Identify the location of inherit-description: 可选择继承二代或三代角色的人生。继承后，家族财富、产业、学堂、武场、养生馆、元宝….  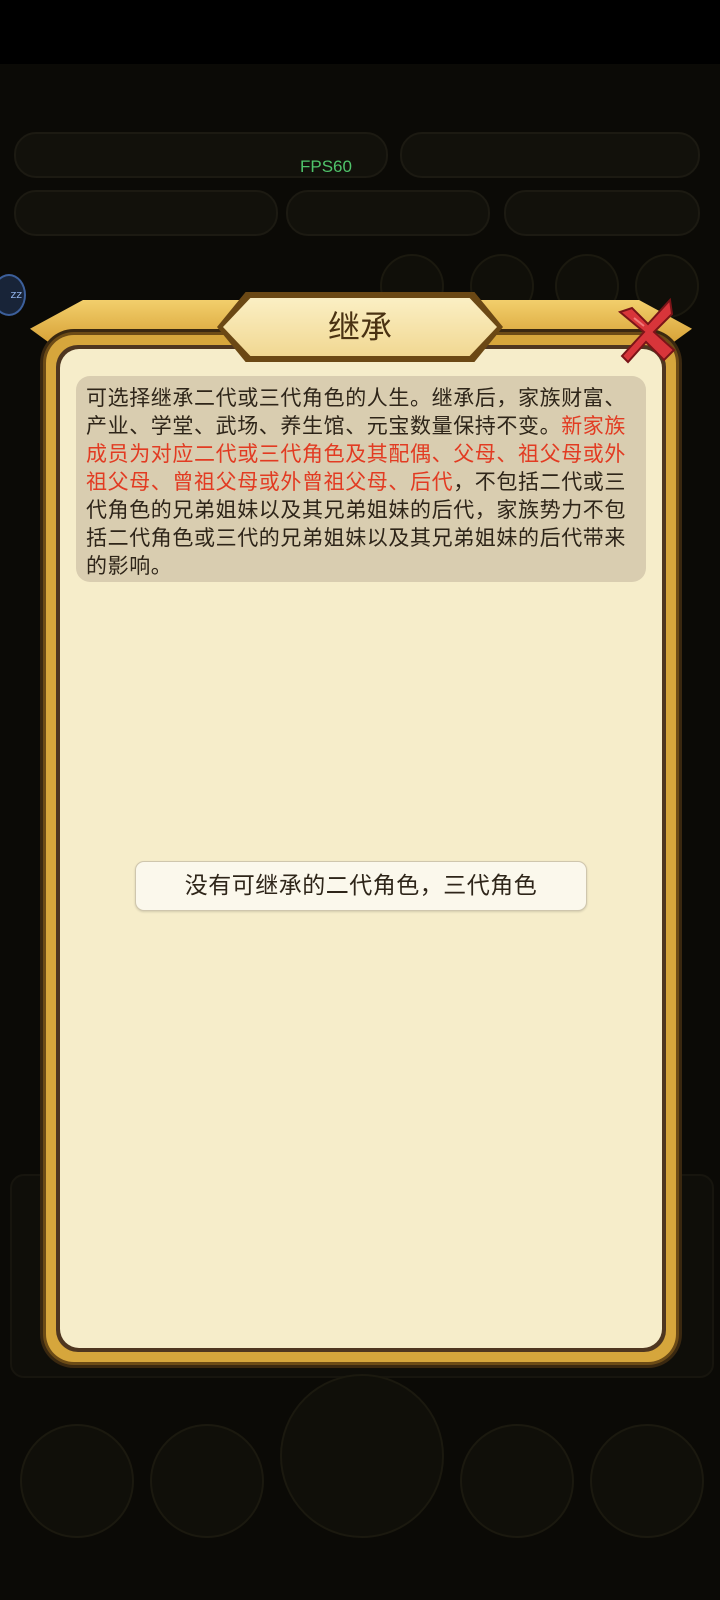
(361, 479).